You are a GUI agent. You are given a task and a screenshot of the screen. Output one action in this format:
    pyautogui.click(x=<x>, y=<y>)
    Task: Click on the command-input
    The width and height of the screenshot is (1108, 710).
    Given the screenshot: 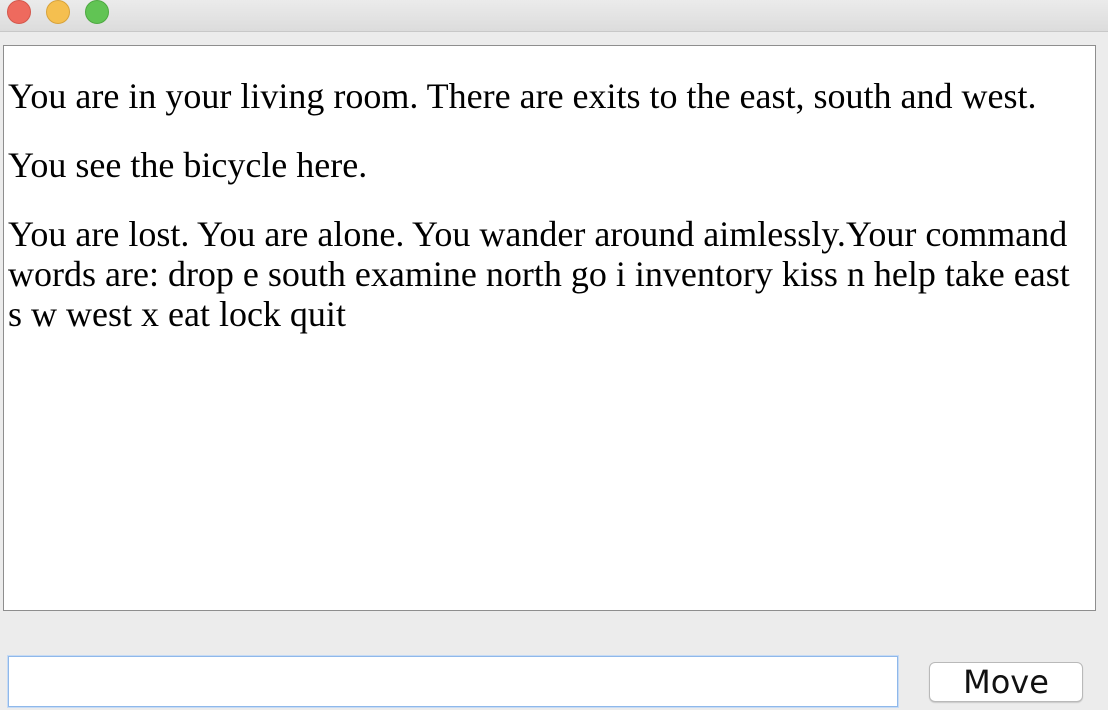 What is the action you would take?
    pyautogui.click(x=453, y=681)
    